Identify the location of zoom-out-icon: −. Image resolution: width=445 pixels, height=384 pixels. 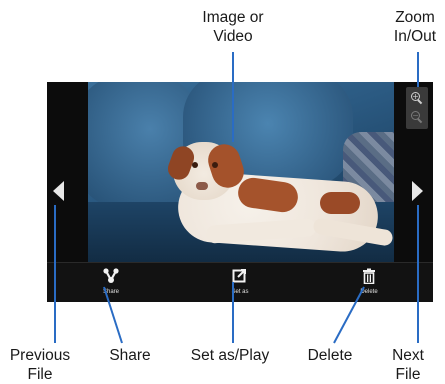
(417, 117).